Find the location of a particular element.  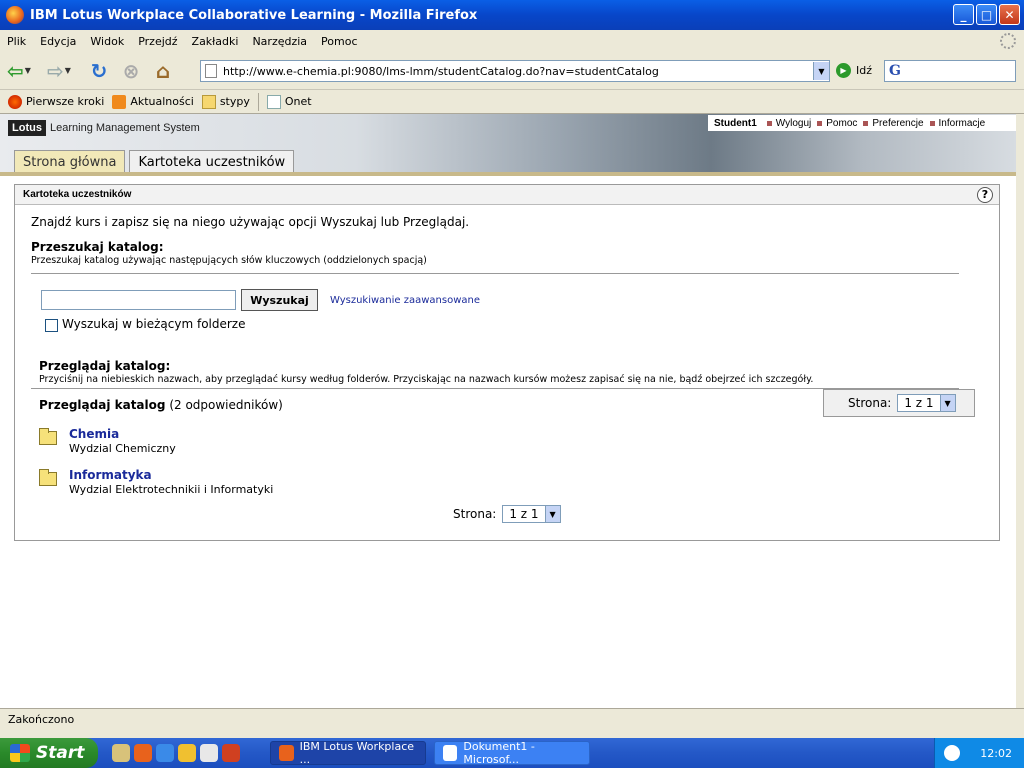

search-box: G is located at coordinates (950, 71).